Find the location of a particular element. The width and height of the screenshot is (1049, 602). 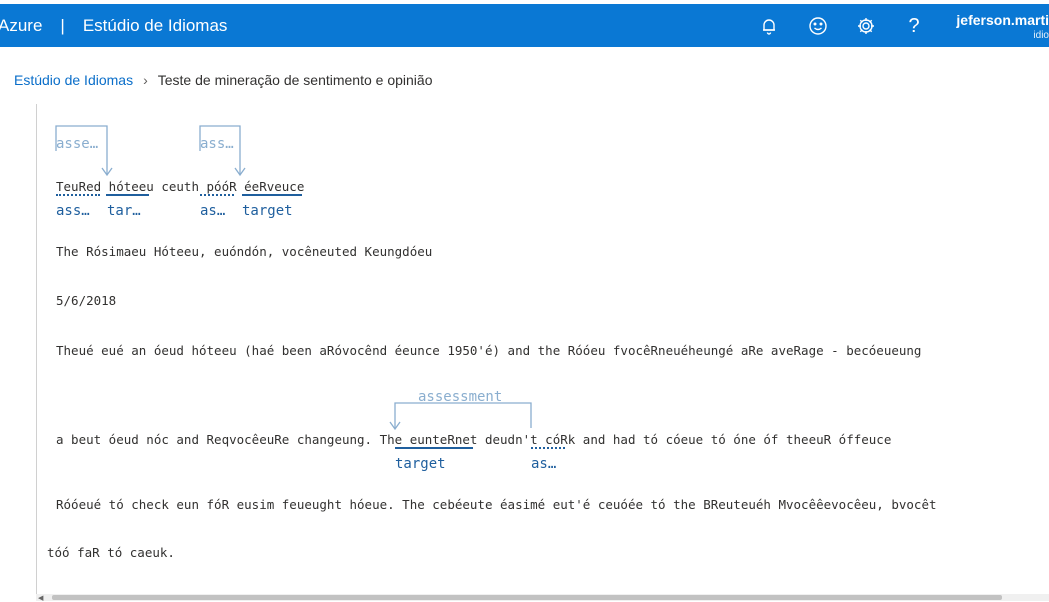

azure-link: Azure is located at coordinates (21, 25).